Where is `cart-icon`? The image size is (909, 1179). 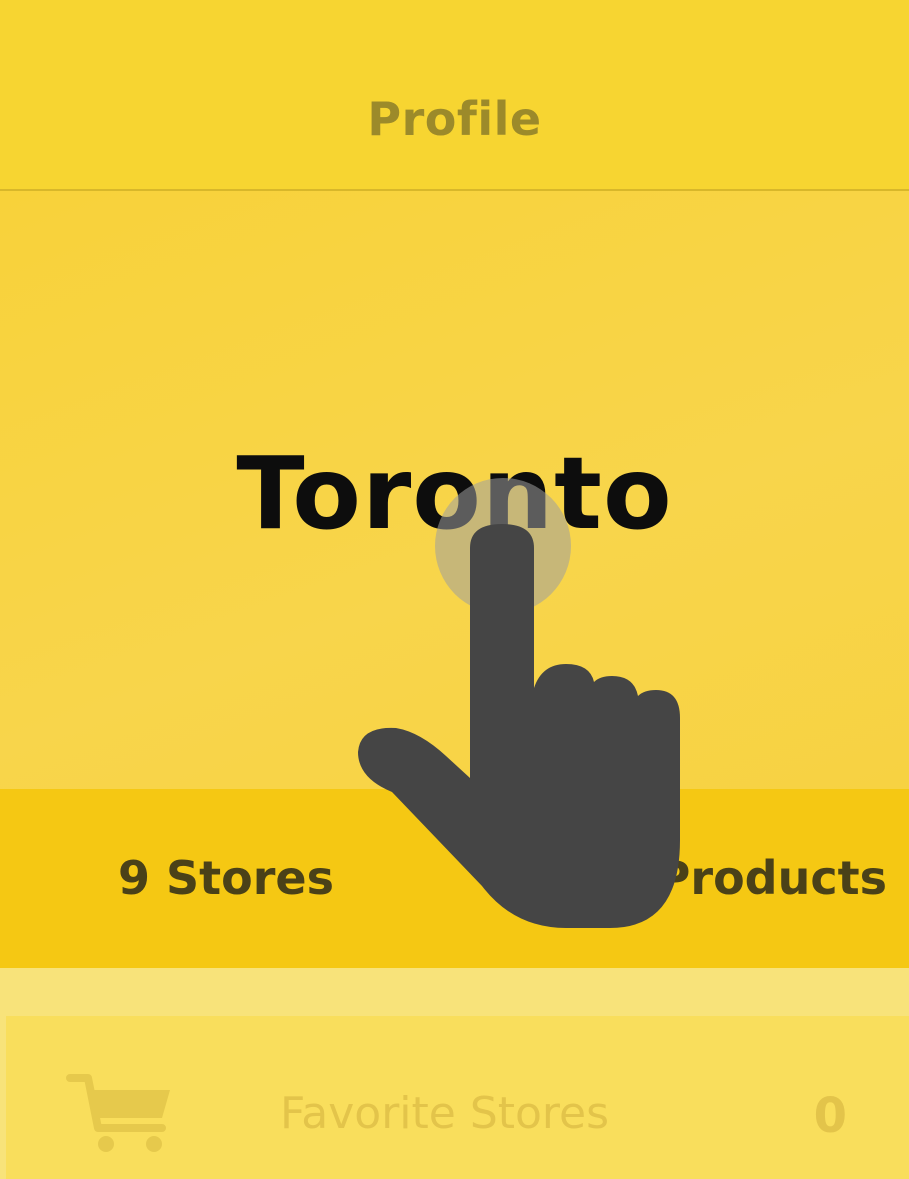 cart-icon is located at coordinates (118, 1113).